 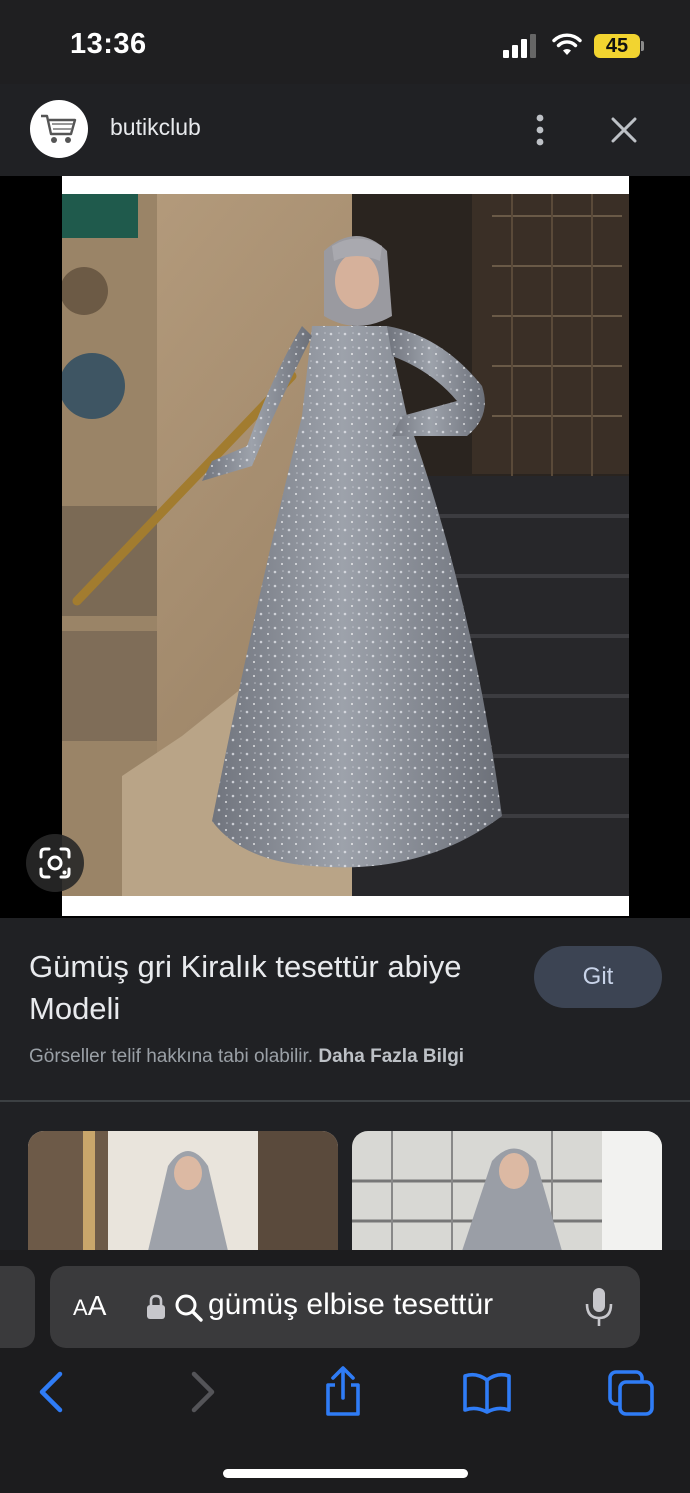 I want to click on section-divider, so click(x=345, y=1101).